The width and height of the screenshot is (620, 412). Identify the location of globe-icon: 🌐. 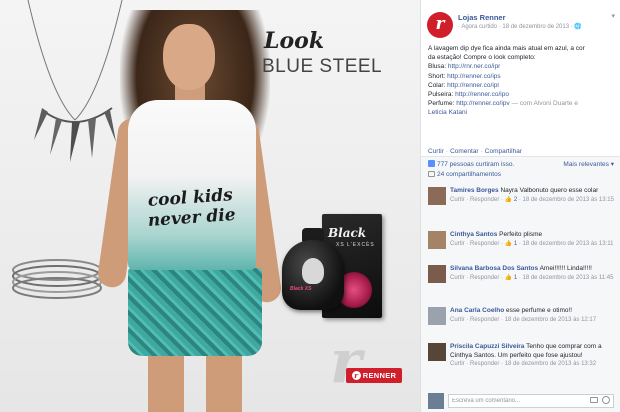
(578, 27).